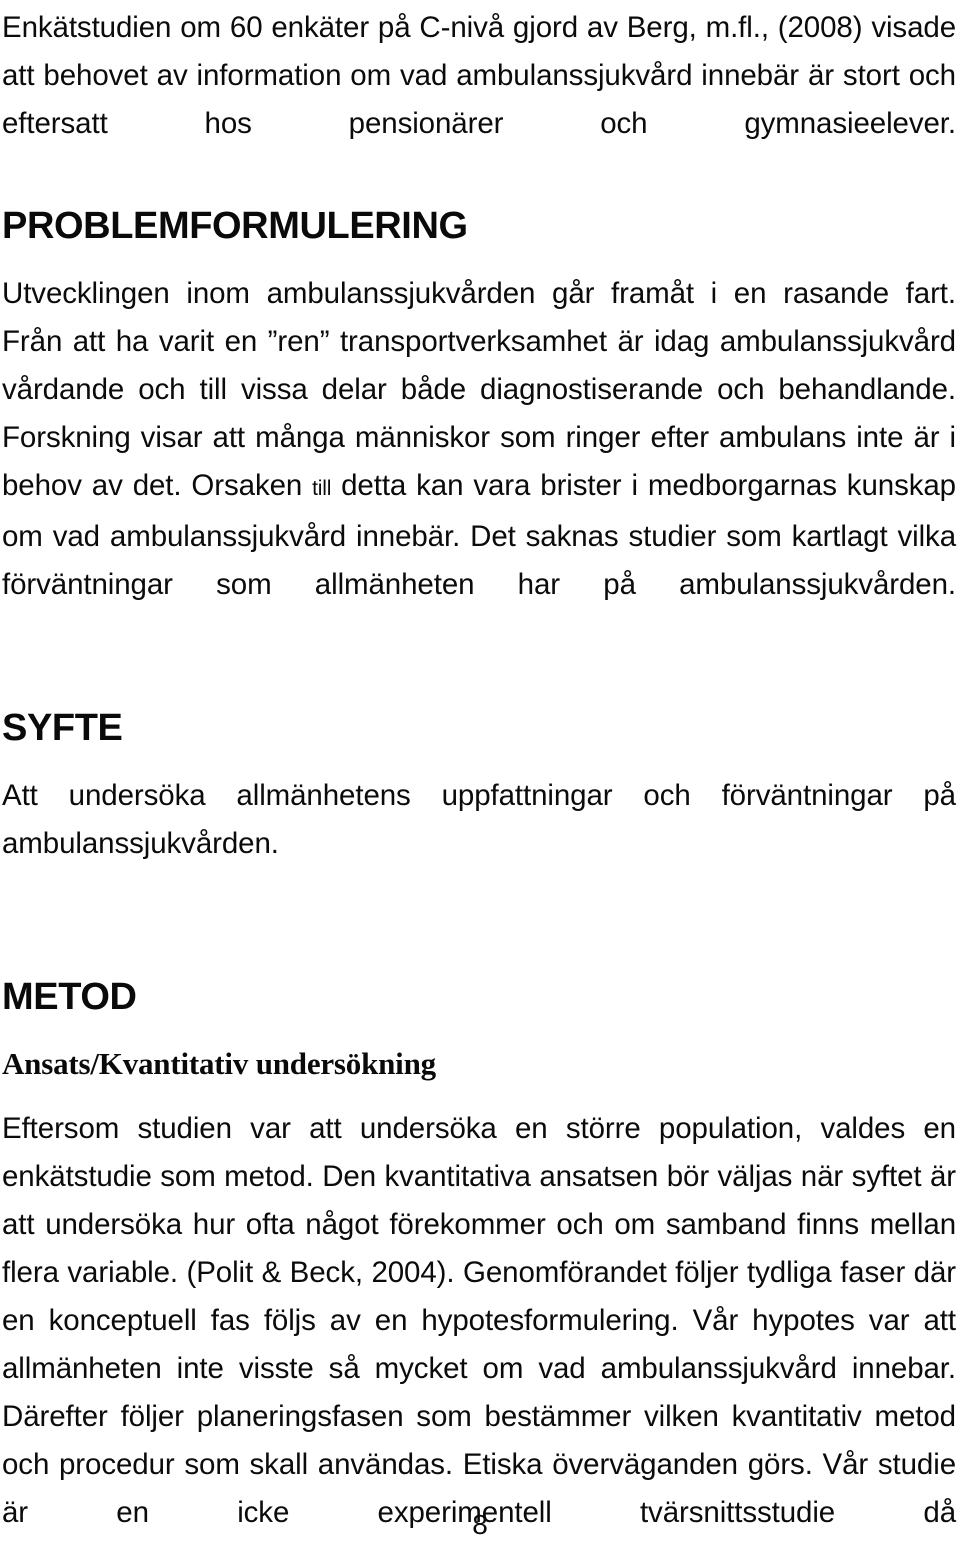 Image resolution: width=960 pixels, height=1557 pixels. What do you see at coordinates (69, 997) in the screenshot?
I see `metod-heading: METOD` at bounding box center [69, 997].